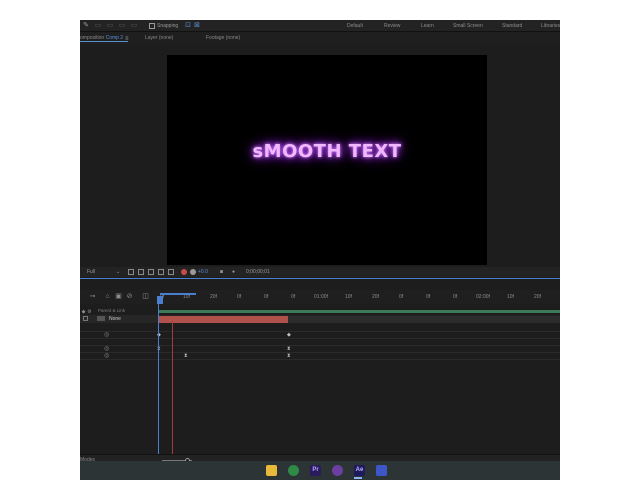 This screenshot has height=480, width=640. Describe the element at coordinates (107, 296) in the screenshot. I see `frame-blend-icon: ⌂` at that location.